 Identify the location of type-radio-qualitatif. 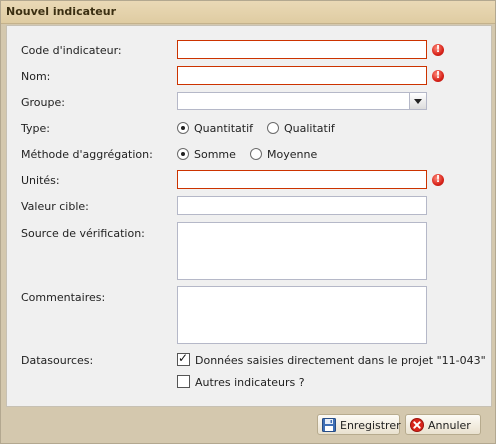
(273, 128).